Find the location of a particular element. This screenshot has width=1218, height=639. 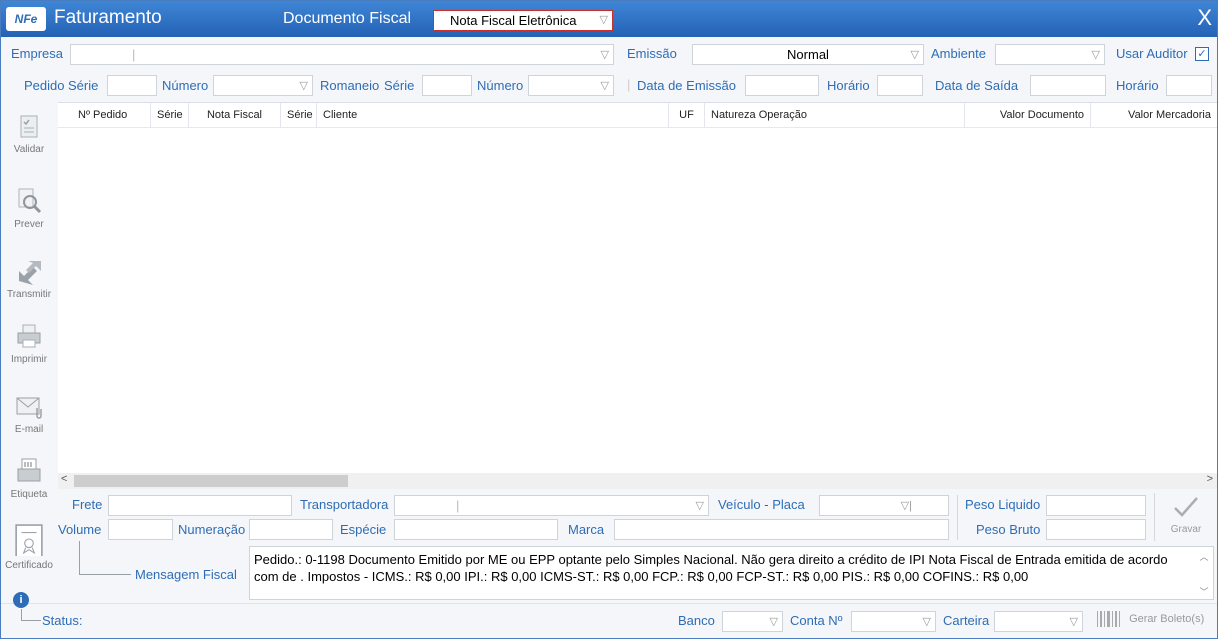

gerar-boleto-label: Gerar Boleto(s) is located at coordinates (1167, 618).